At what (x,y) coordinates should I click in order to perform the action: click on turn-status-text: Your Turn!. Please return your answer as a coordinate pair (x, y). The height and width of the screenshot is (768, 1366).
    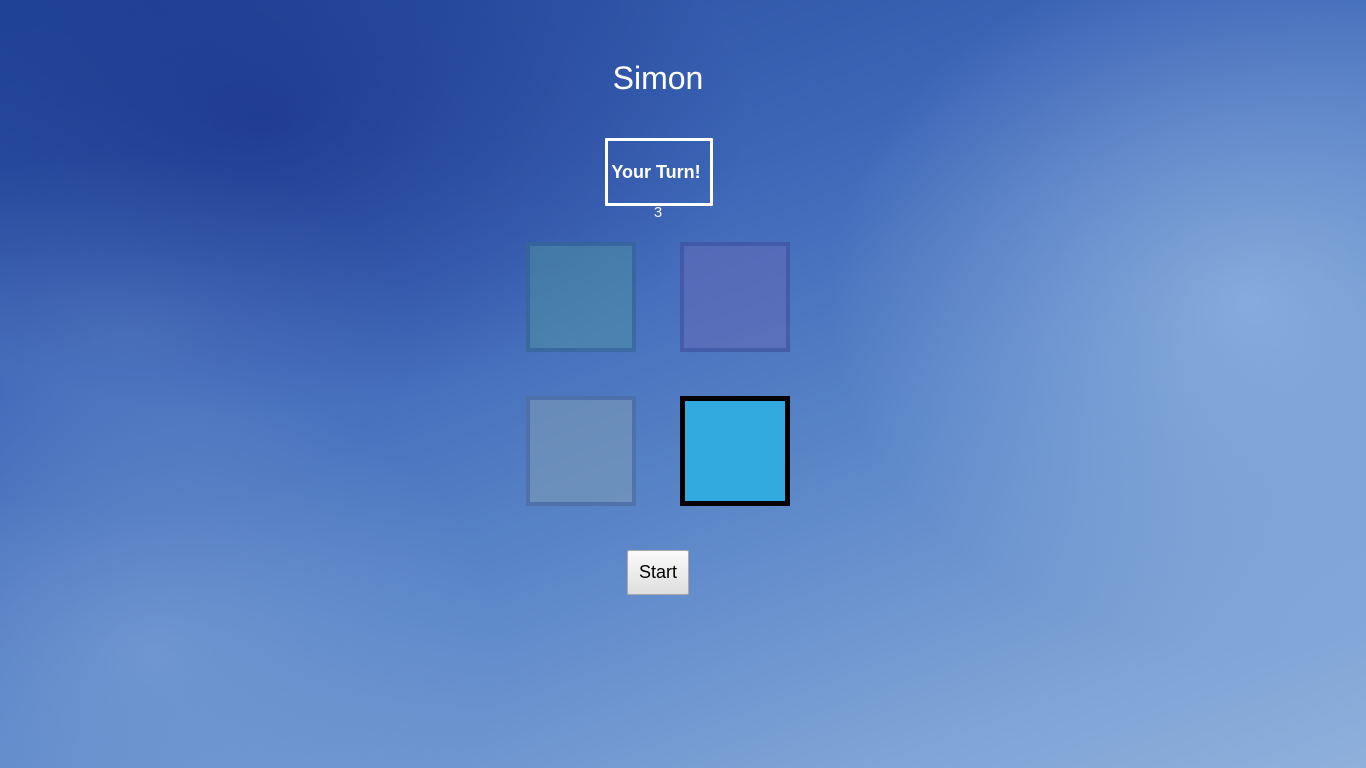
    Looking at the image, I should click on (656, 171).